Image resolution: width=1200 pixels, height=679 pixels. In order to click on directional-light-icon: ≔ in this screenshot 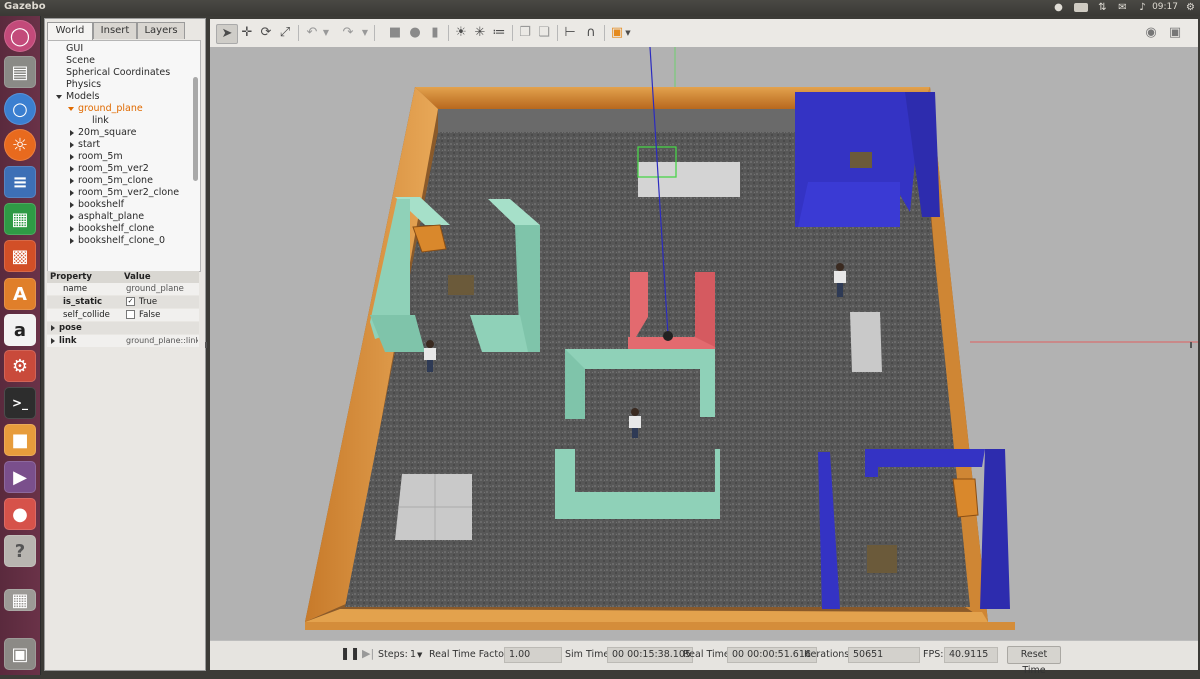, I will do `click(499, 33)`.